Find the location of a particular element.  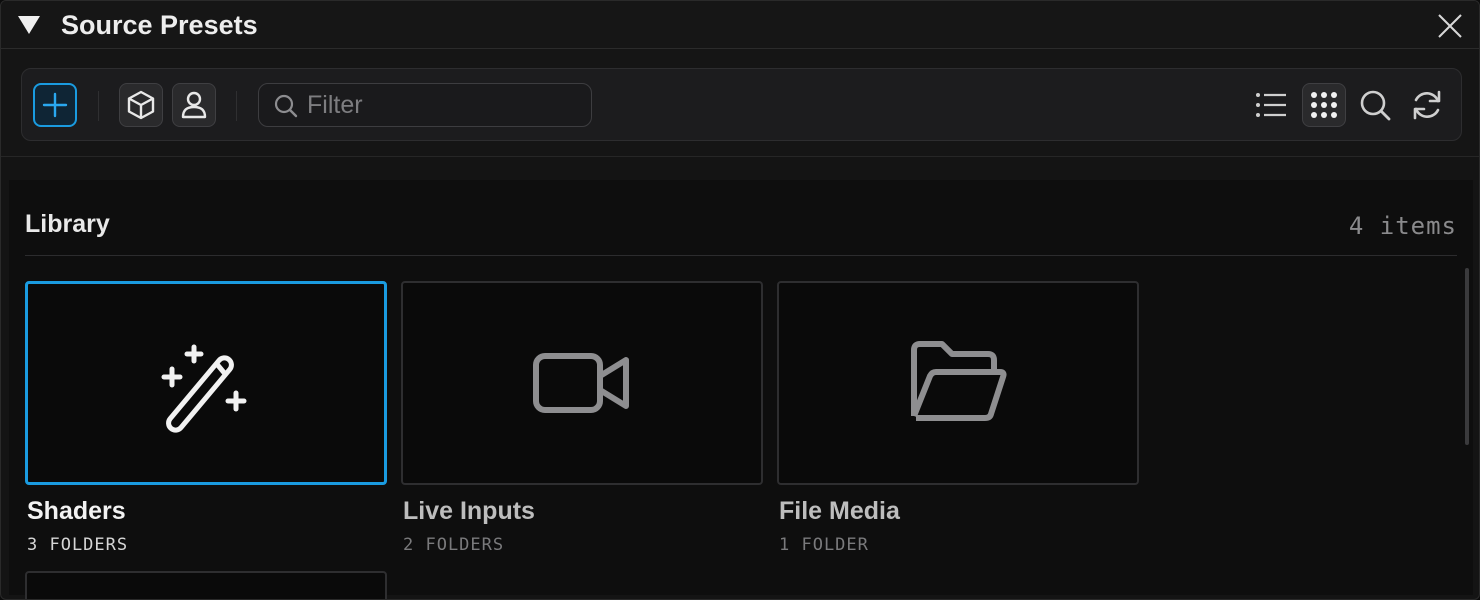

add-preset-button is located at coordinates (55, 105).